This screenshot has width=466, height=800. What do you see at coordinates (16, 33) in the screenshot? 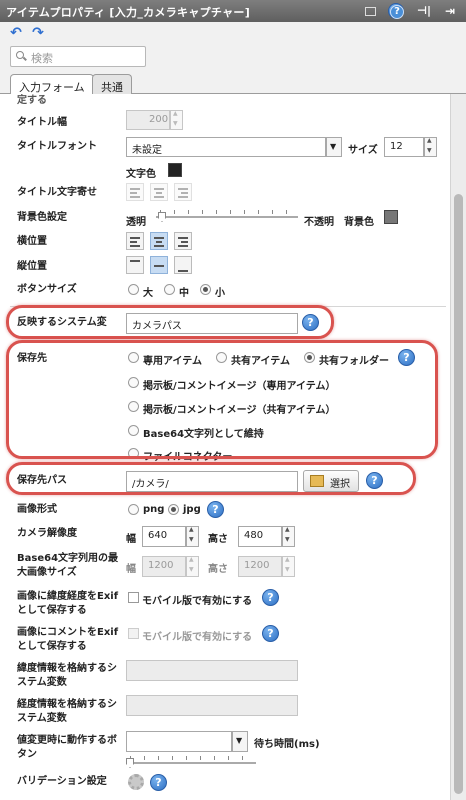
I see `undo-icon: ↶` at bounding box center [16, 33].